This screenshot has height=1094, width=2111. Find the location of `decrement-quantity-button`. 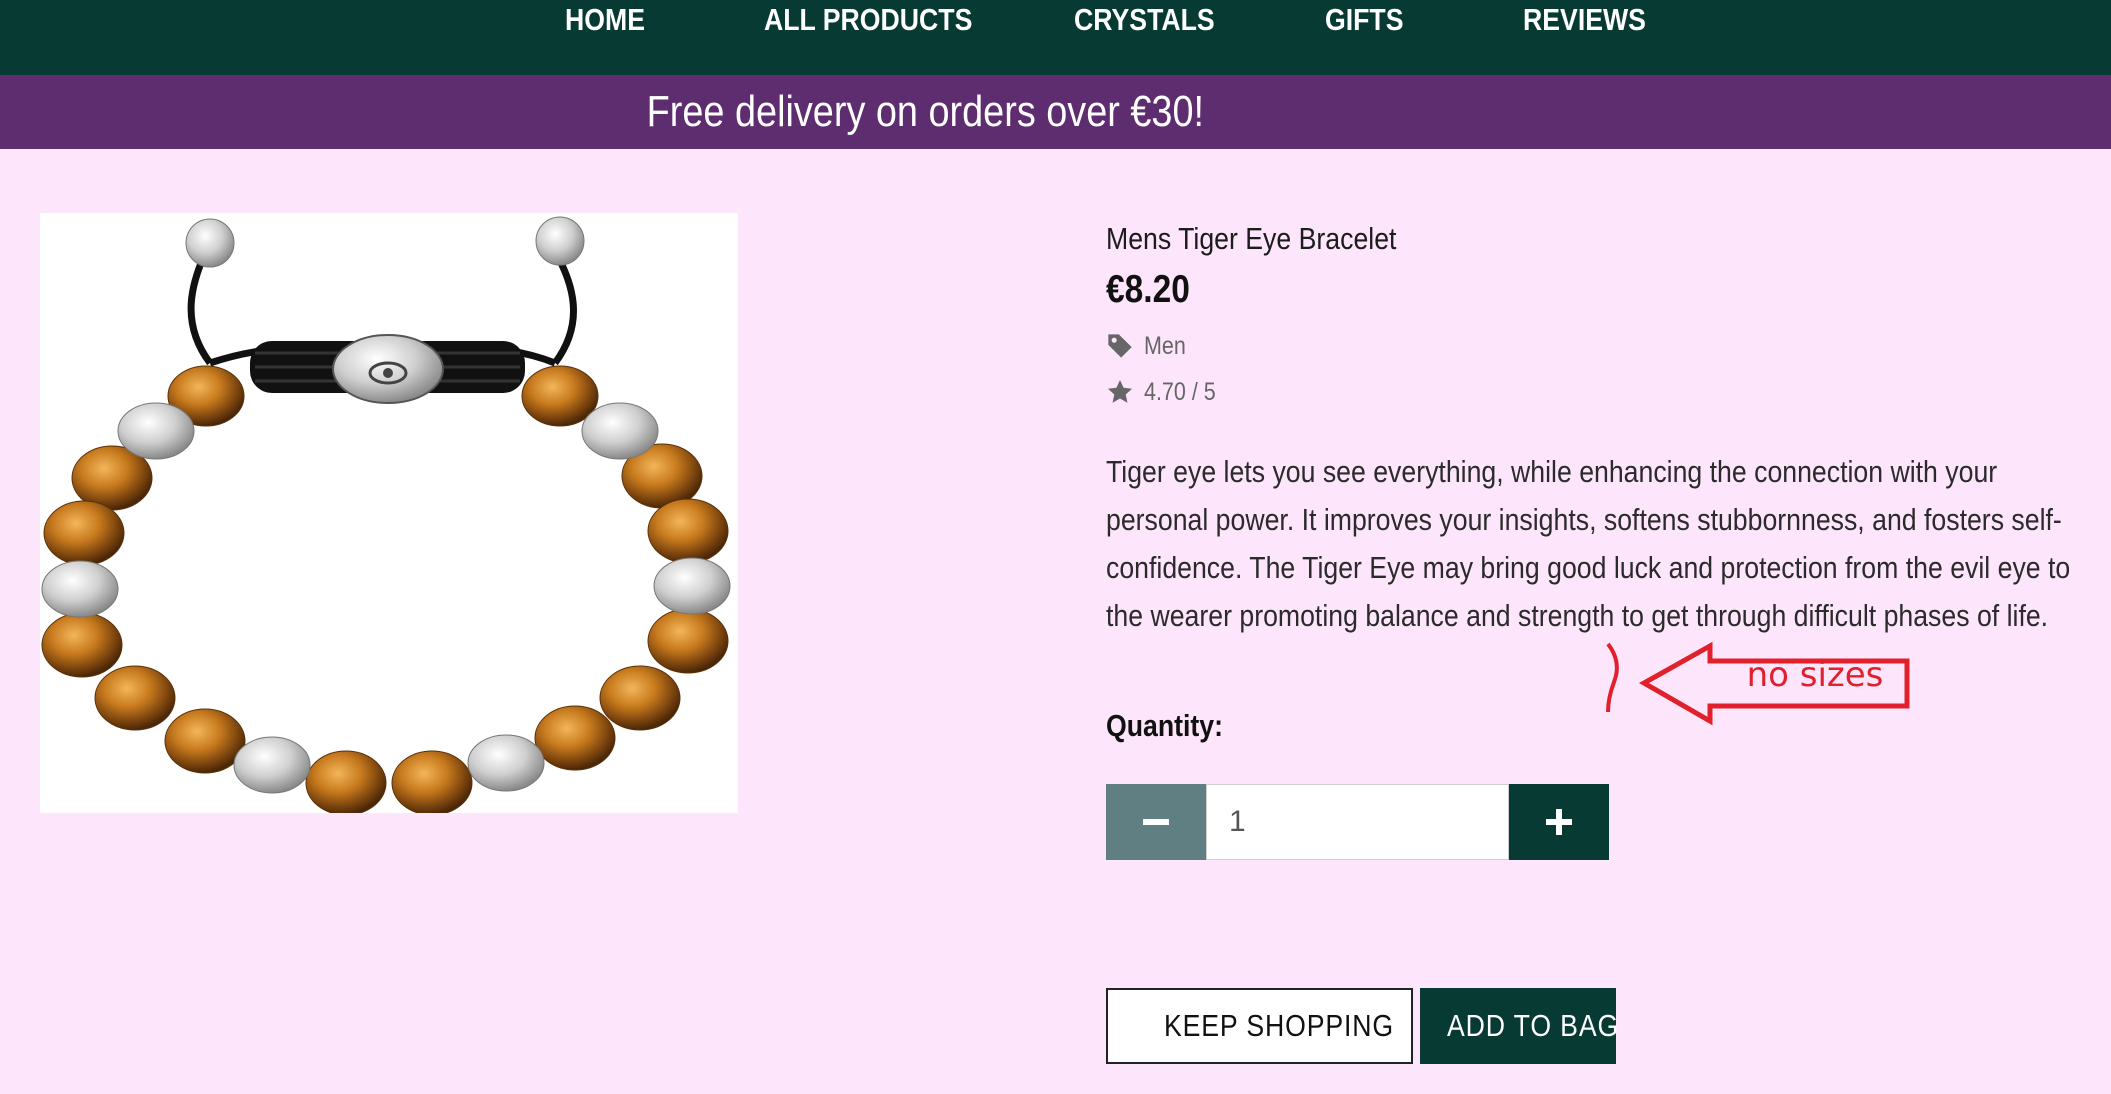

decrement-quantity-button is located at coordinates (1156, 822).